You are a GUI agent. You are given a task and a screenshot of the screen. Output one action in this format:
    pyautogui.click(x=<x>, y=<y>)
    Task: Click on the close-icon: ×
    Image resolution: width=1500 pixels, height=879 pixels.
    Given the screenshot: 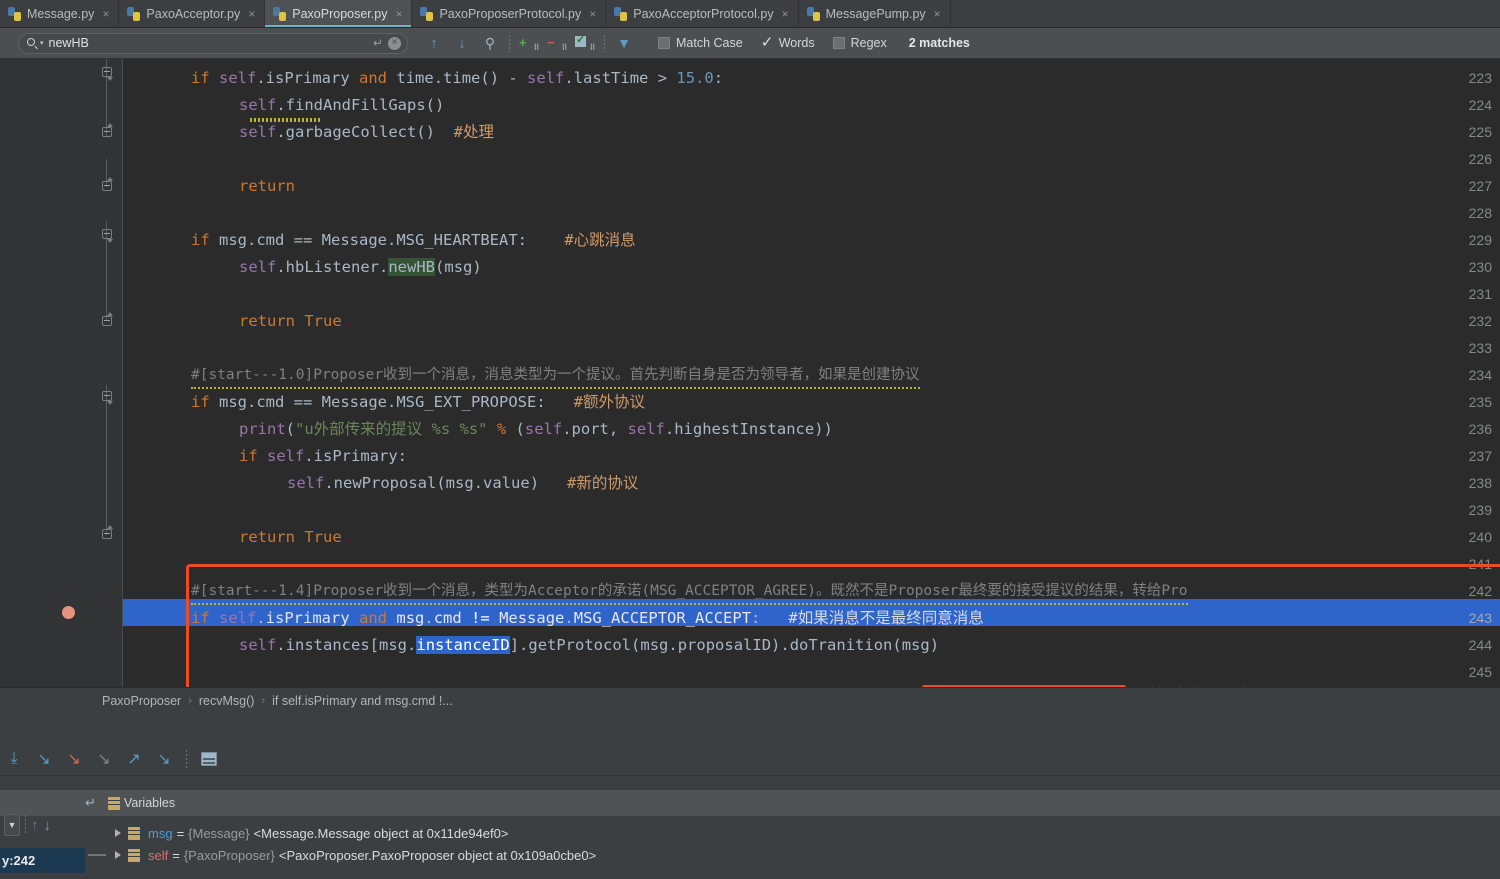 What is the action you would take?
    pyautogui.click(x=394, y=43)
    